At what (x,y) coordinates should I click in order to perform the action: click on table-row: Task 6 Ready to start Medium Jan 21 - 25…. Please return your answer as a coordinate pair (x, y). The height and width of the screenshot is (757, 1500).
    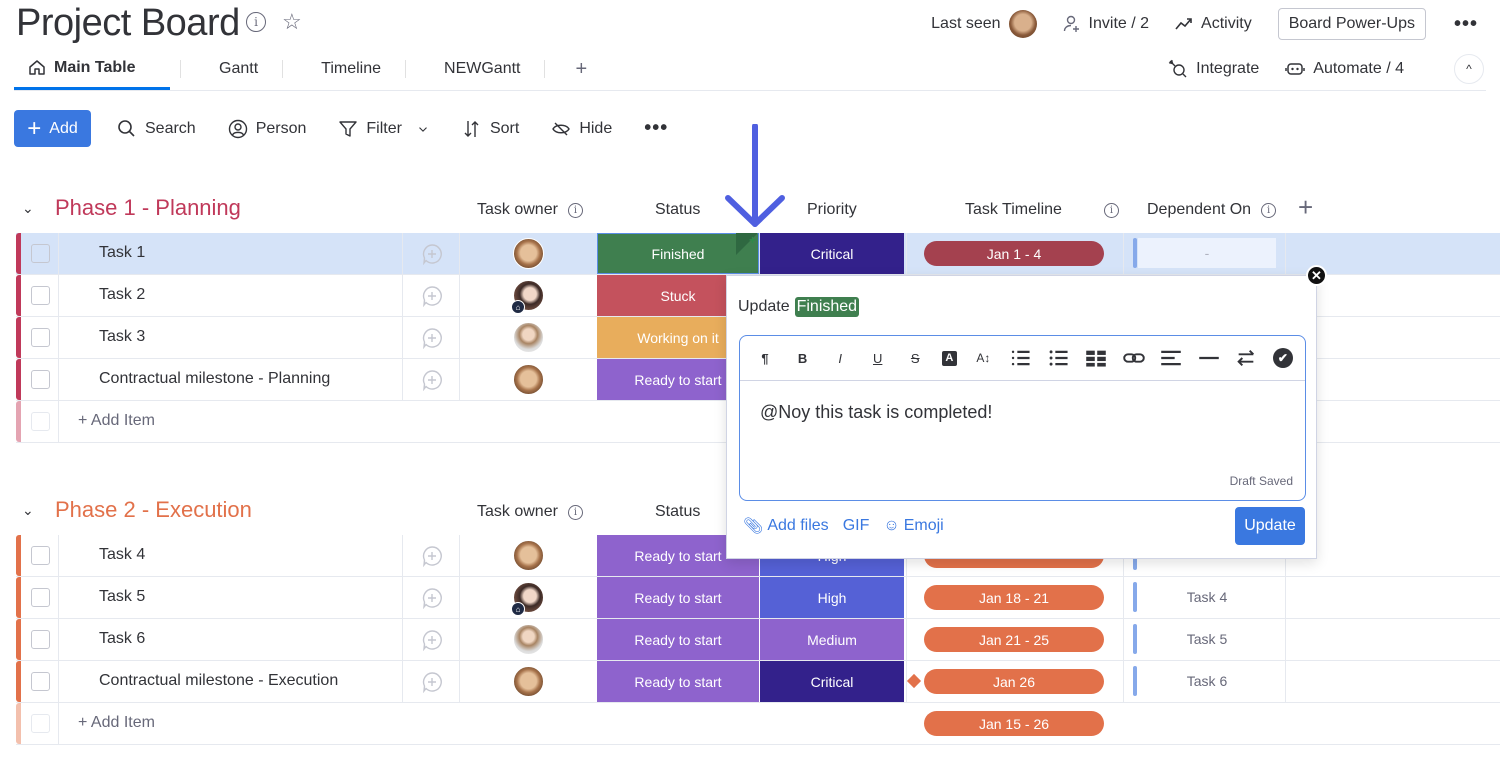
    Looking at the image, I should click on (758, 640).